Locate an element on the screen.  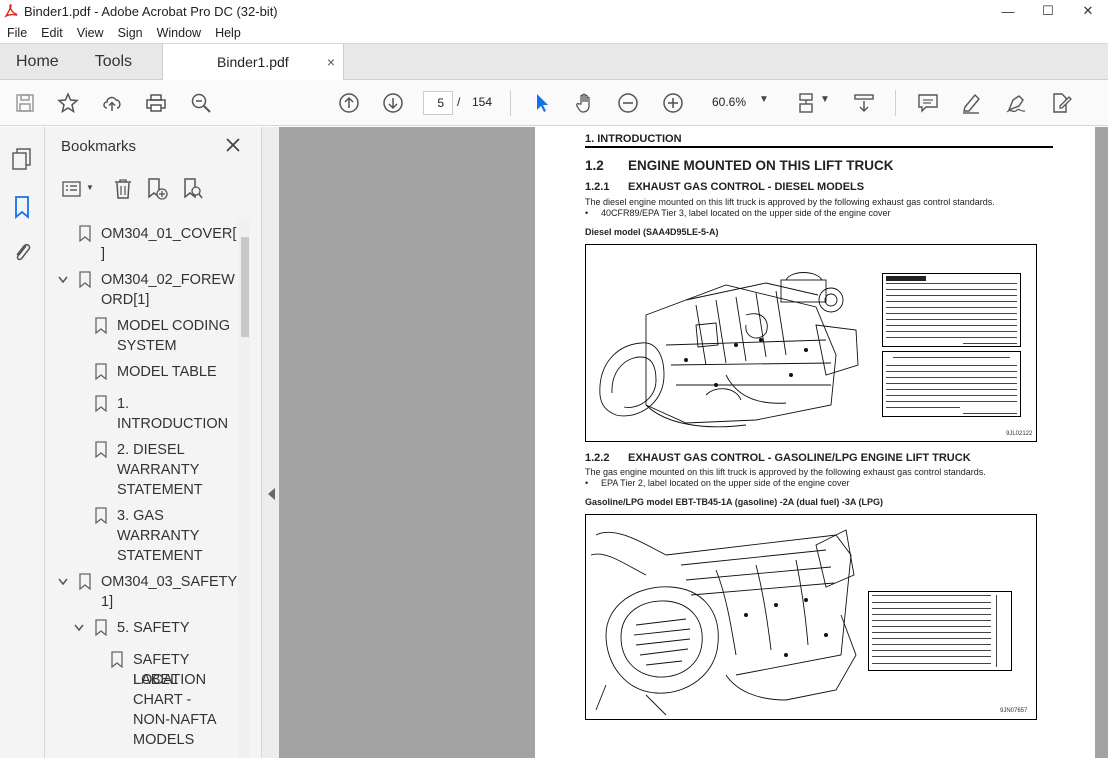
bookmark-label: MODEL TABLE is located at coordinates (167, 372).